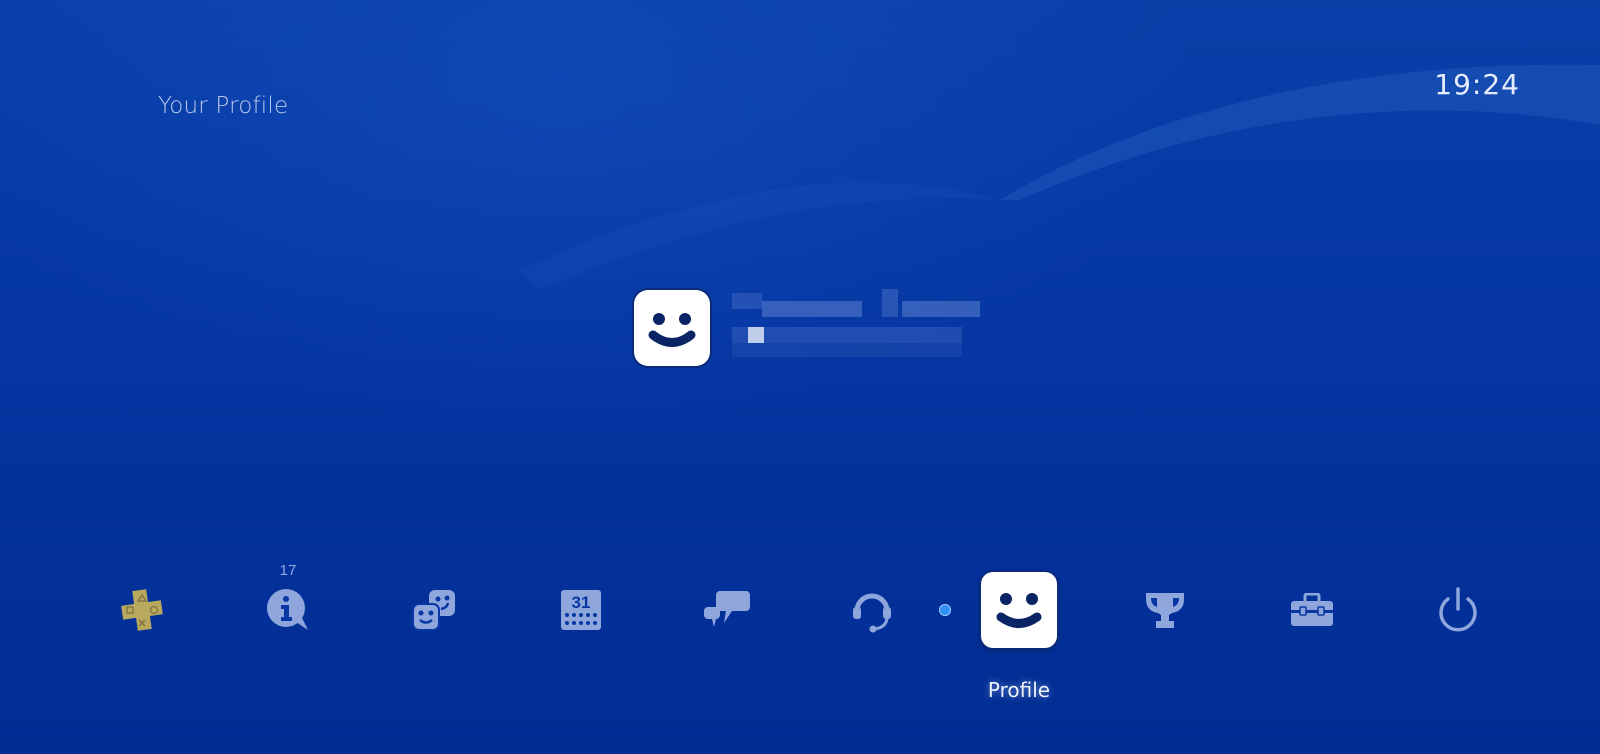  I want to click on function-bar-item-power, so click(1458, 610).